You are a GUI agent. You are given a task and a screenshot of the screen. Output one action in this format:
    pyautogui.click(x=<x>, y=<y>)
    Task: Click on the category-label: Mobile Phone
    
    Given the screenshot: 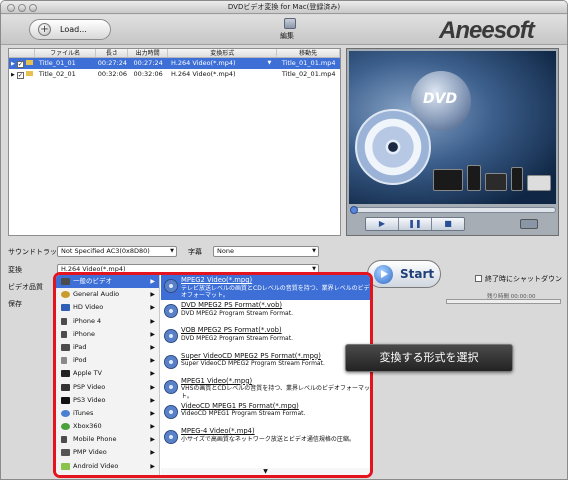 What is the action you would take?
    pyautogui.click(x=95, y=439)
    